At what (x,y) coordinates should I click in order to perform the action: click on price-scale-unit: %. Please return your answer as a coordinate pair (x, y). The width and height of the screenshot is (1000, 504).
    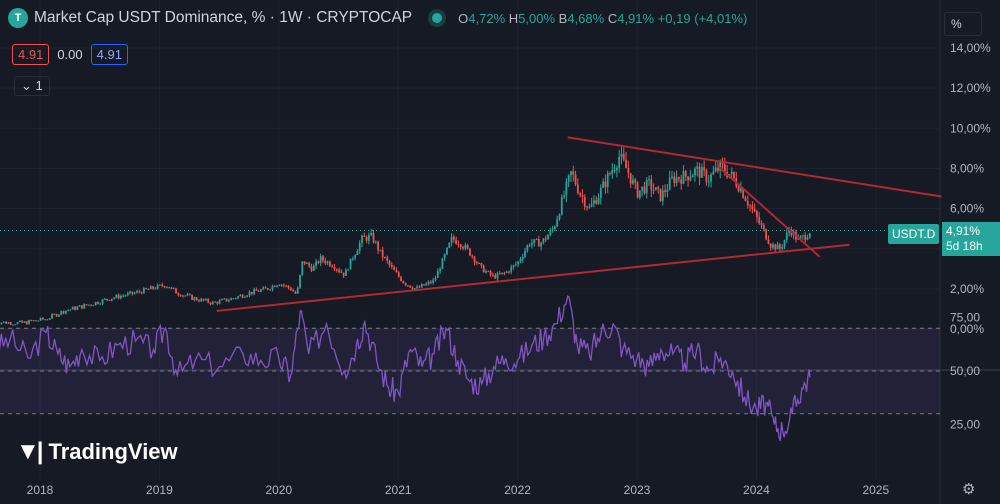
    Looking at the image, I should click on (963, 24).